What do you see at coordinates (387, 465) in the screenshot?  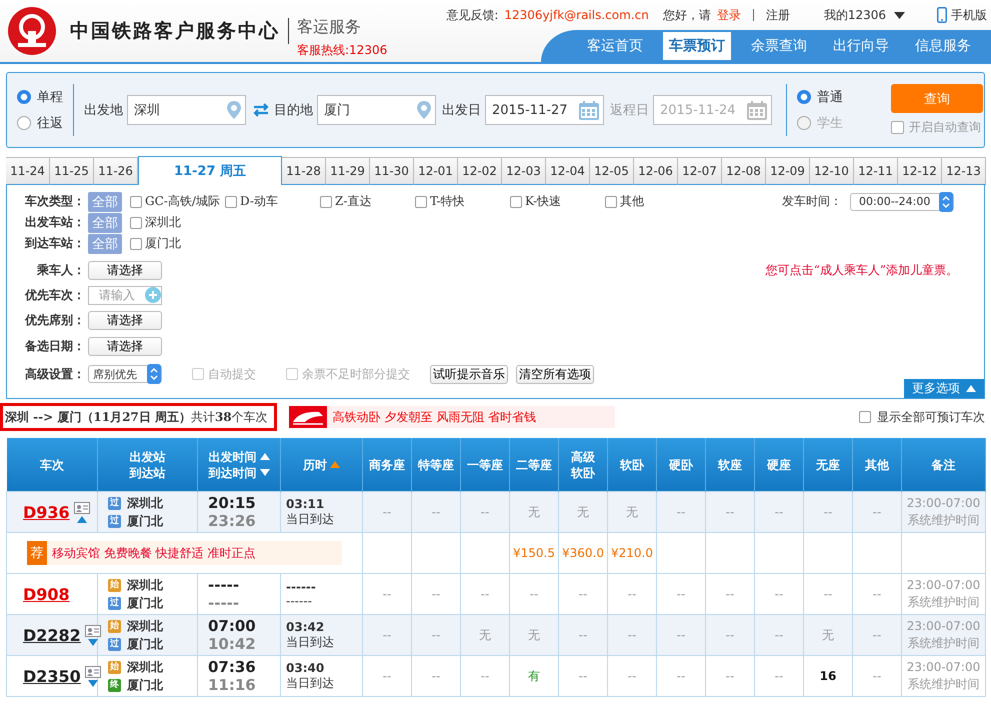 I see `column-header: 商务座` at bounding box center [387, 465].